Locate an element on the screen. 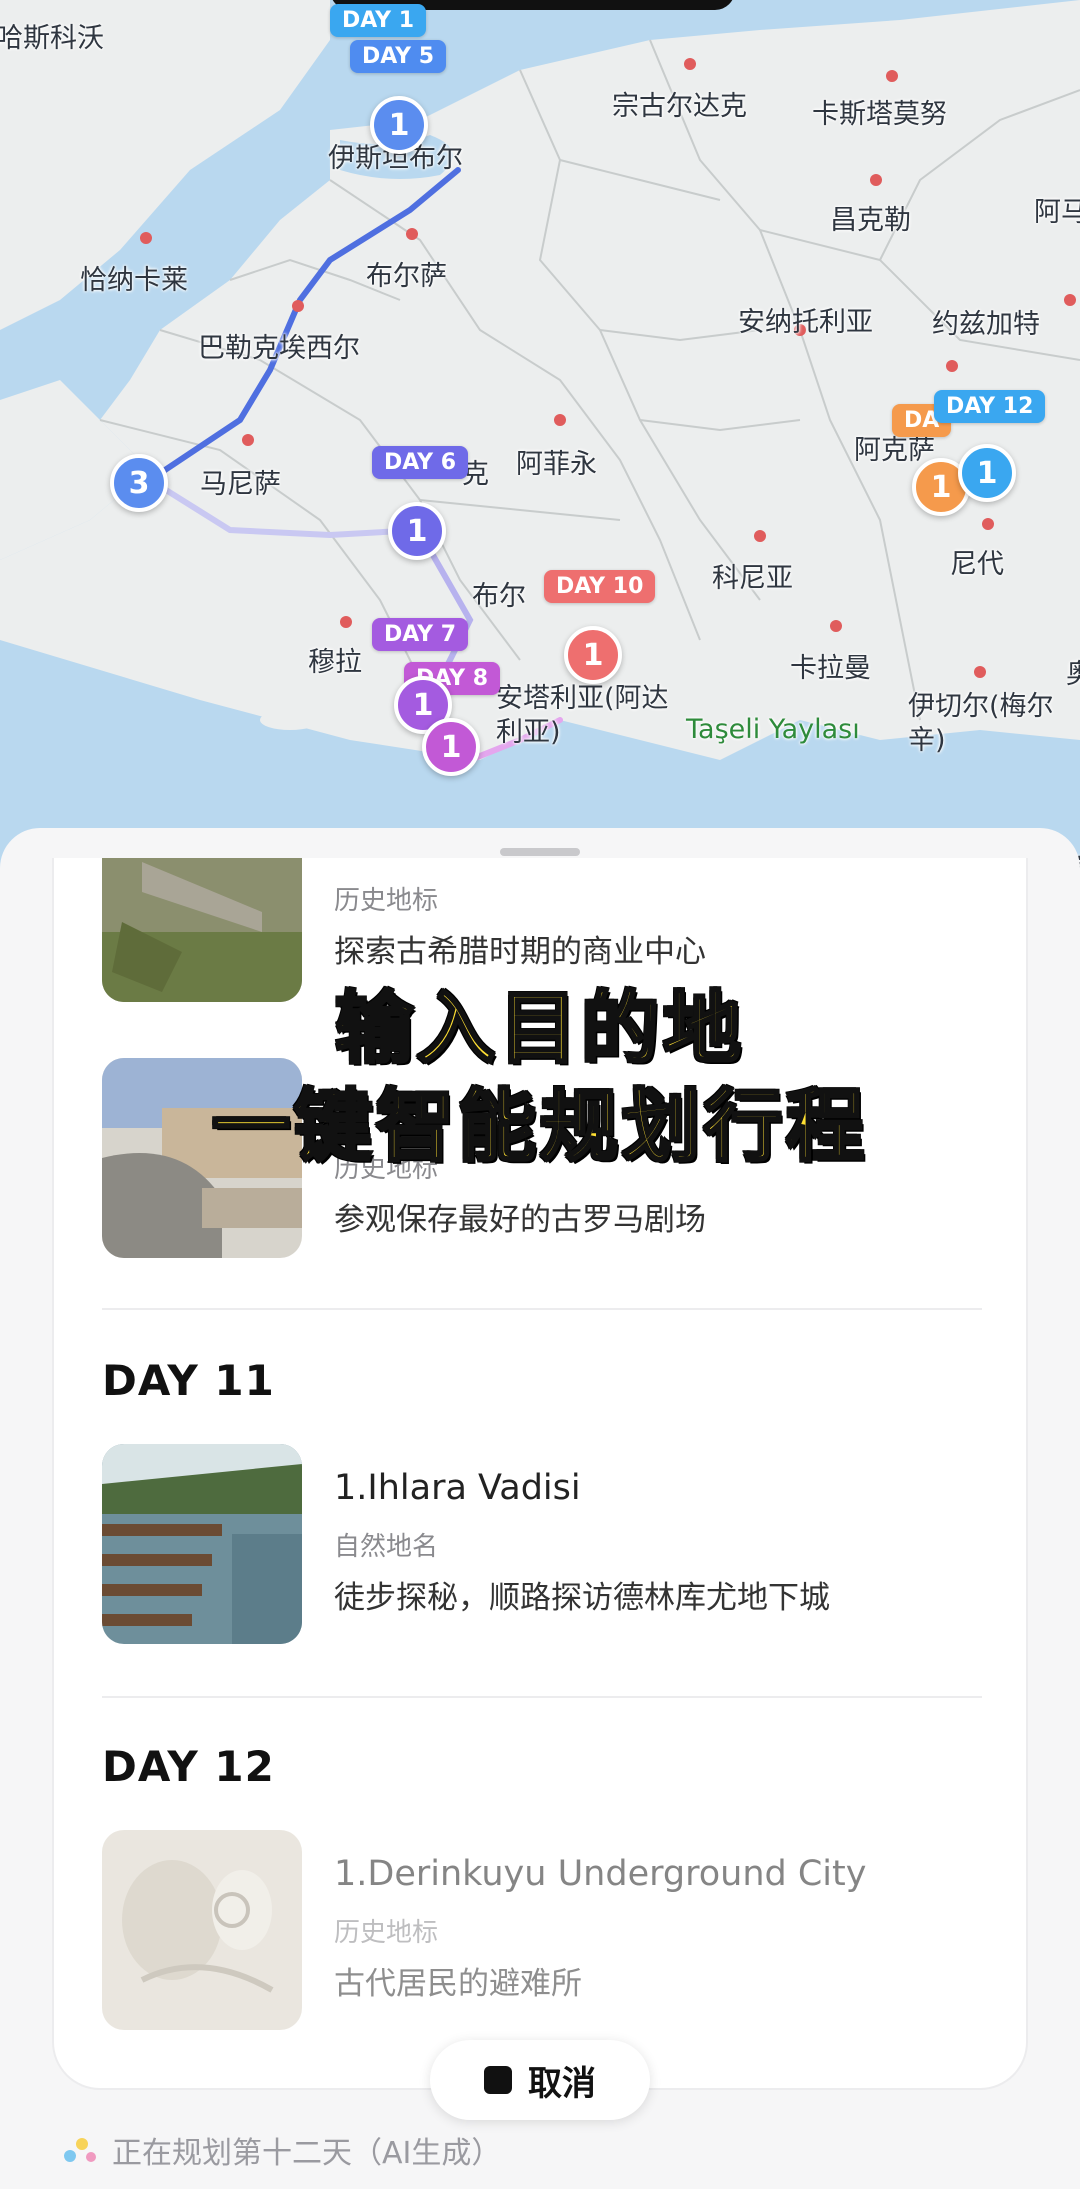  item-description: 古代居民的避难所 is located at coordinates (458, 1984).